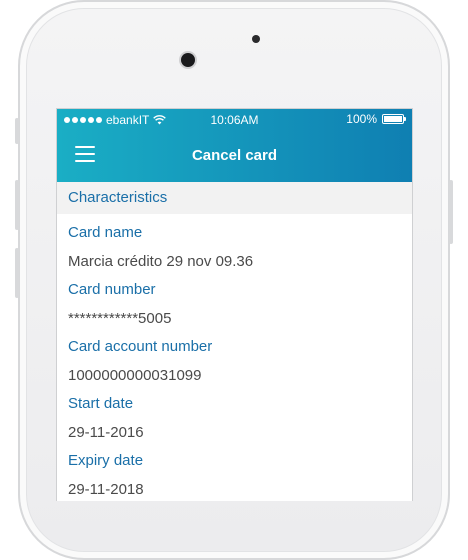 Image resolution: width=468 pixels, height=560 pixels. I want to click on page-title: Cancel card, so click(234, 155).